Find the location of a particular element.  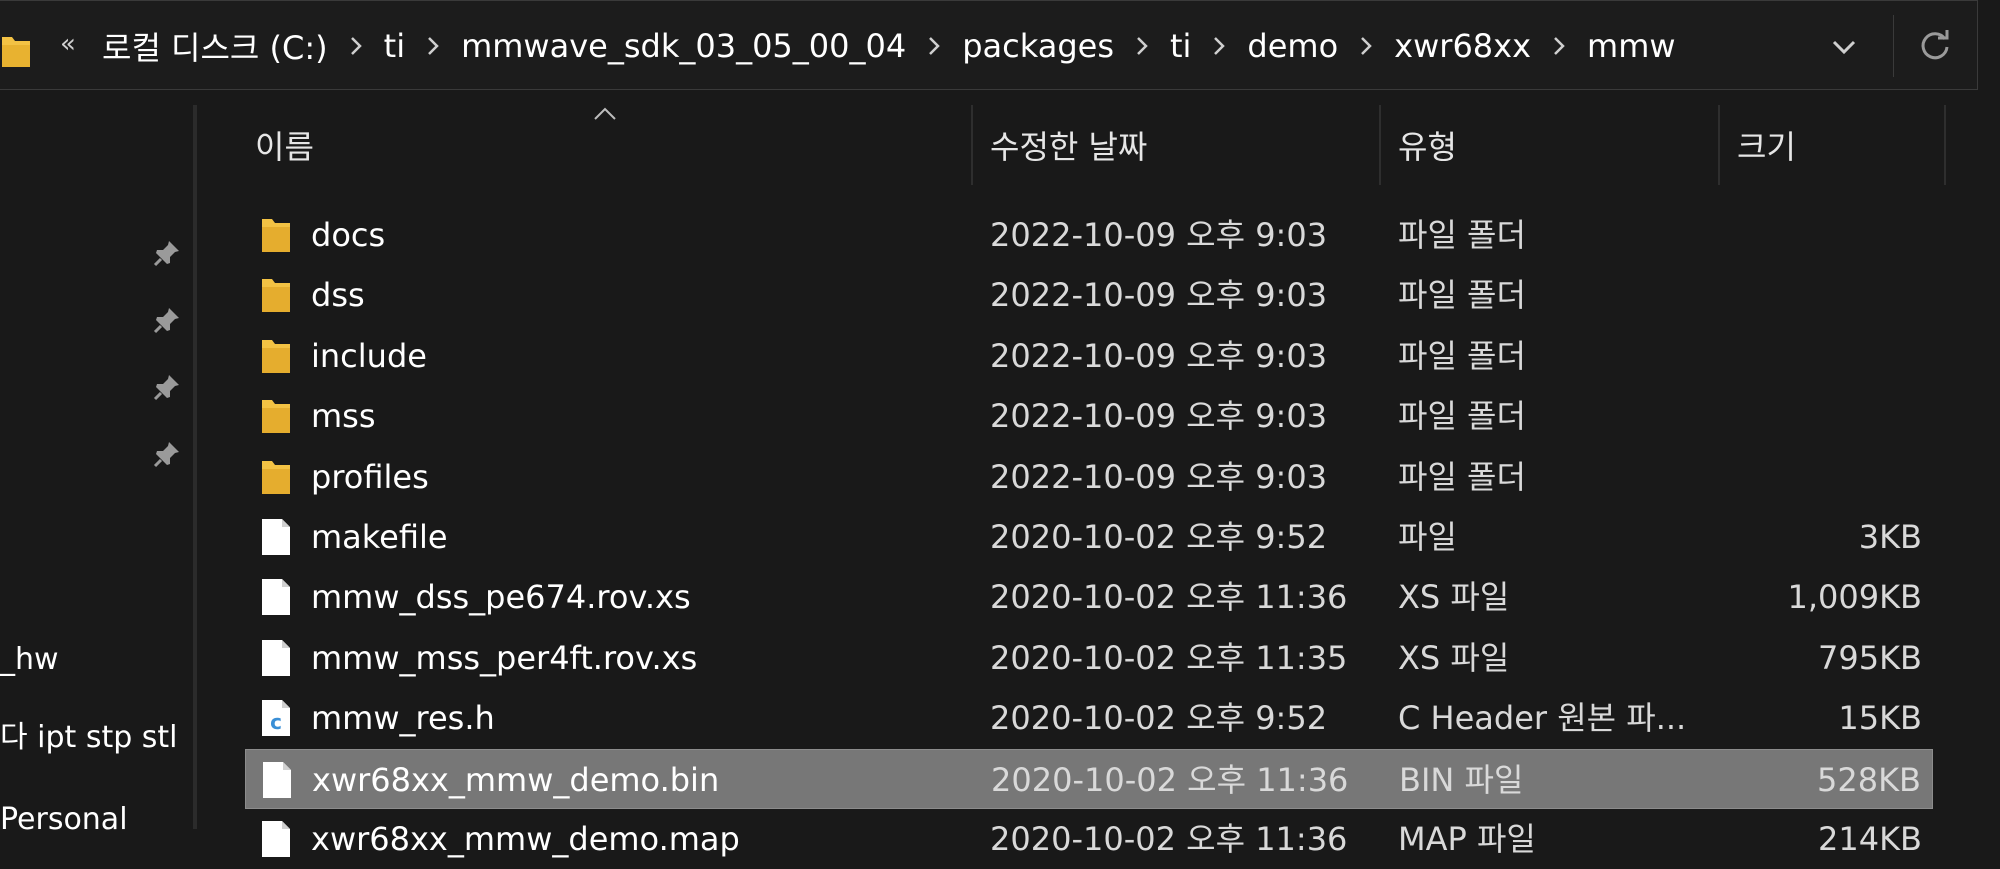

column-header-name-label: 이름 is located at coordinates (284, 147).